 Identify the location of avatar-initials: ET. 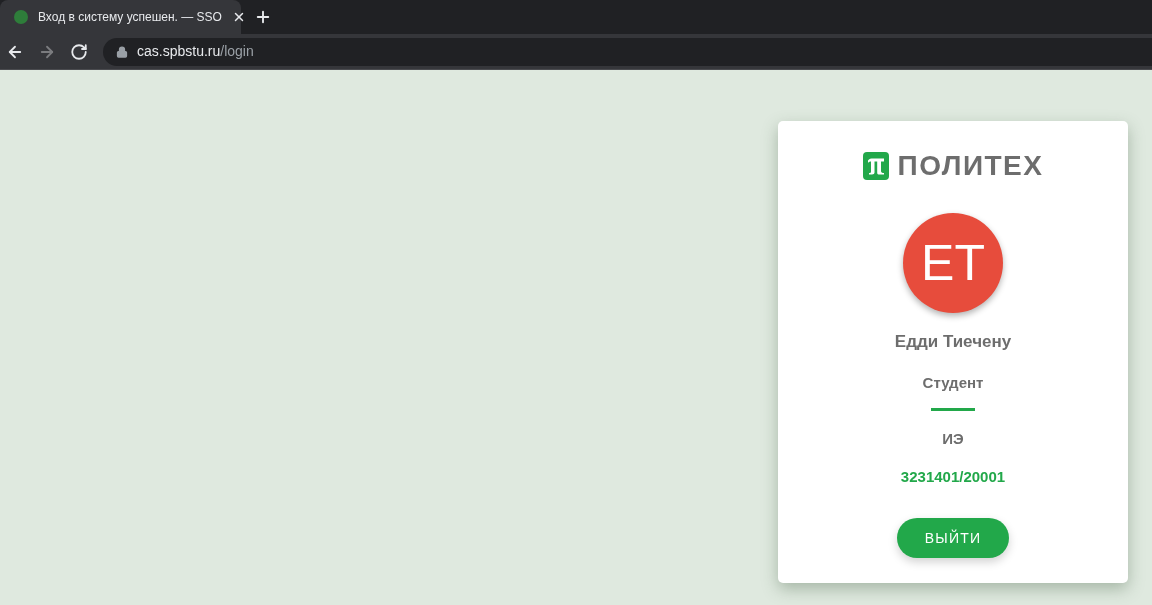
(953, 263).